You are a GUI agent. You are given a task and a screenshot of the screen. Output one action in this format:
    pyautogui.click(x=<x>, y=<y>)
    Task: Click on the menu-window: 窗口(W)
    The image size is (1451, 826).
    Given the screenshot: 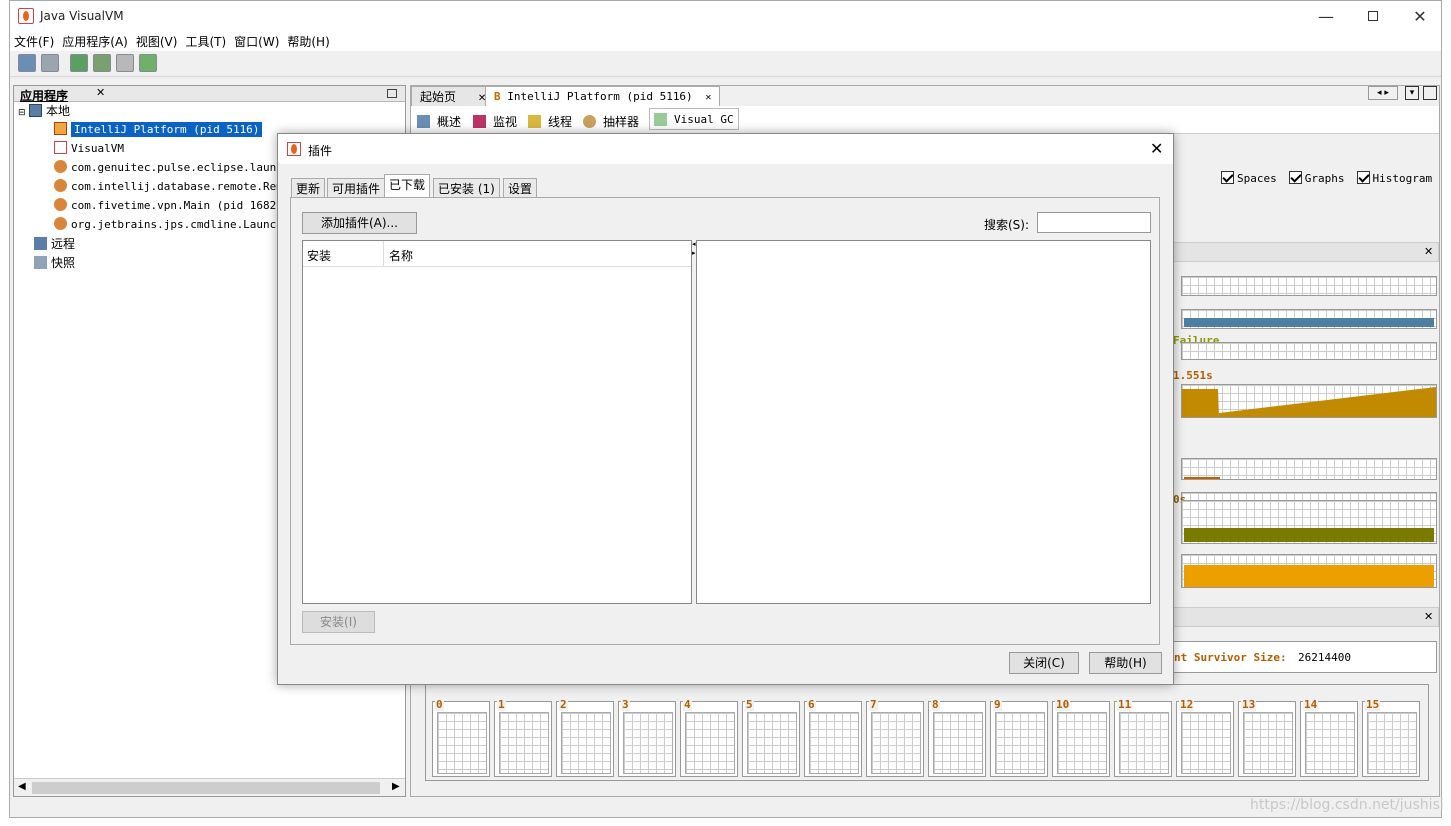 What is the action you would take?
    pyautogui.click(x=256, y=41)
    